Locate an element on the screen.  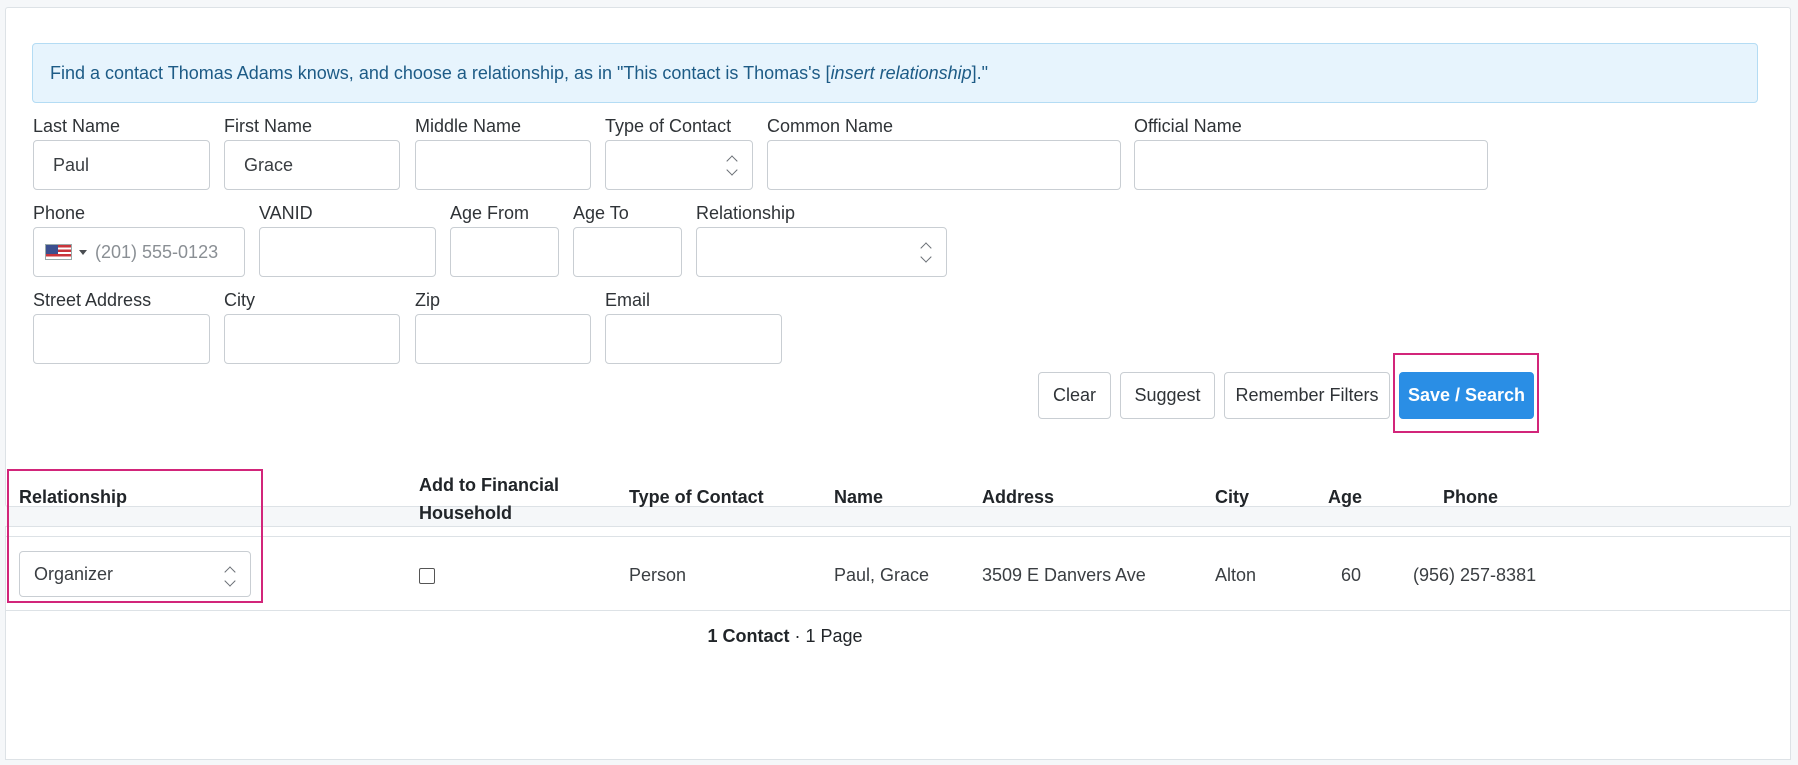
col-header-add-financial: Add to Financial Household is located at coordinates (489, 499).